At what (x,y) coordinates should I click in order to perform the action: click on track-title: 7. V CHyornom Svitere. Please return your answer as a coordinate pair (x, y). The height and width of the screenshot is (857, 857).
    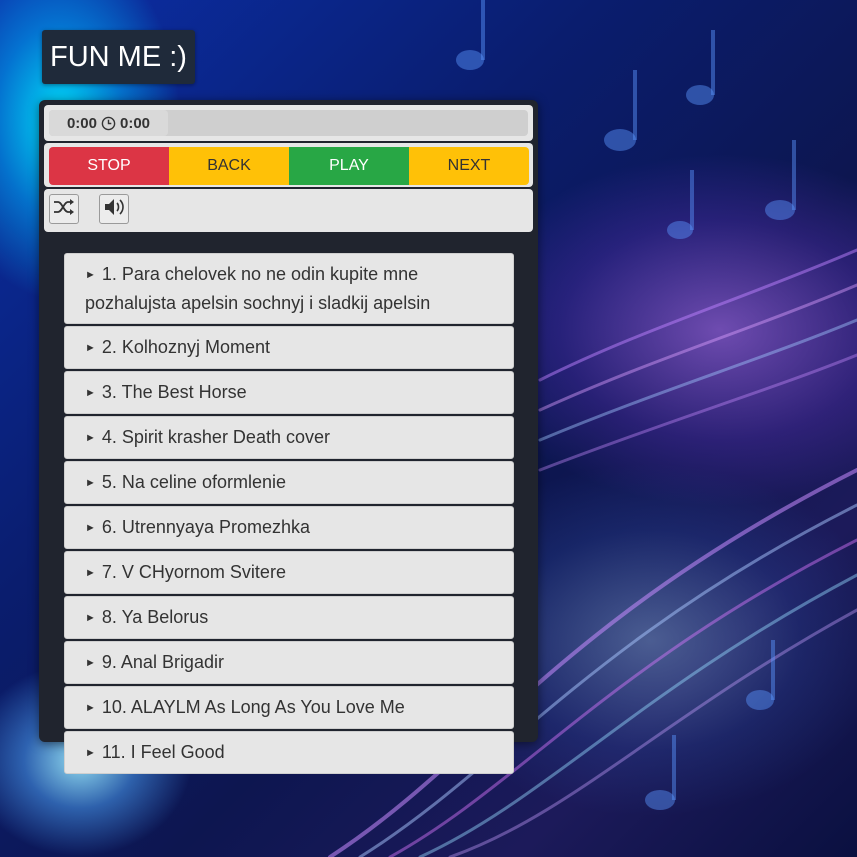
    Looking at the image, I should click on (193, 572).